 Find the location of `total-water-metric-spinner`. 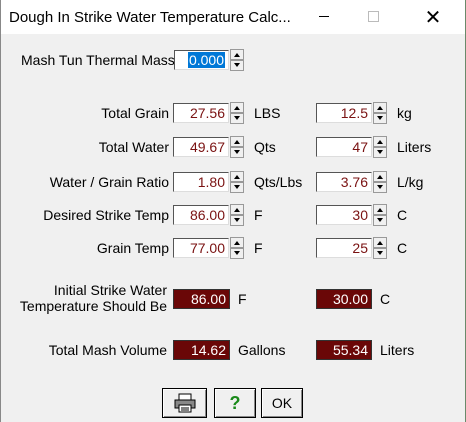

total-water-metric-spinner is located at coordinates (380, 147).